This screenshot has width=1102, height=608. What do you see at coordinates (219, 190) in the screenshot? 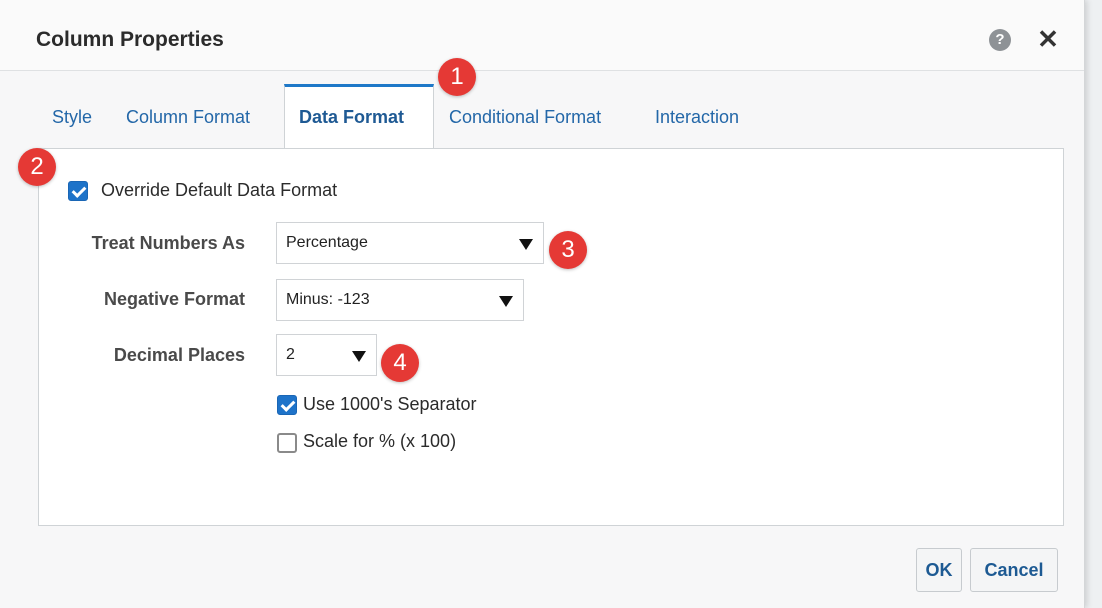
I see `override-default-label: Override Default Data Format` at bounding box center [219, 190].